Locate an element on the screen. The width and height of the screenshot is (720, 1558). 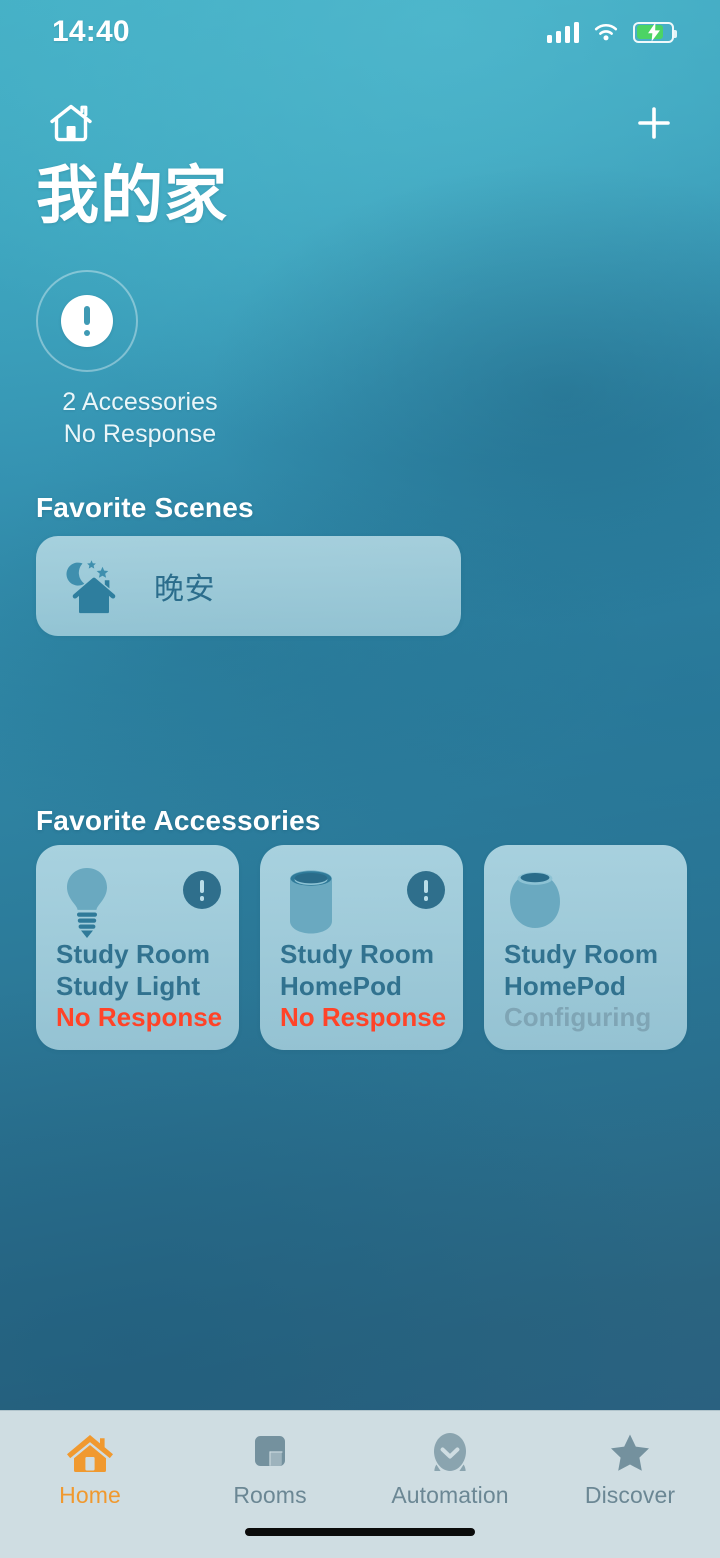
rooms-icon is located at coordinates (270, 1451).